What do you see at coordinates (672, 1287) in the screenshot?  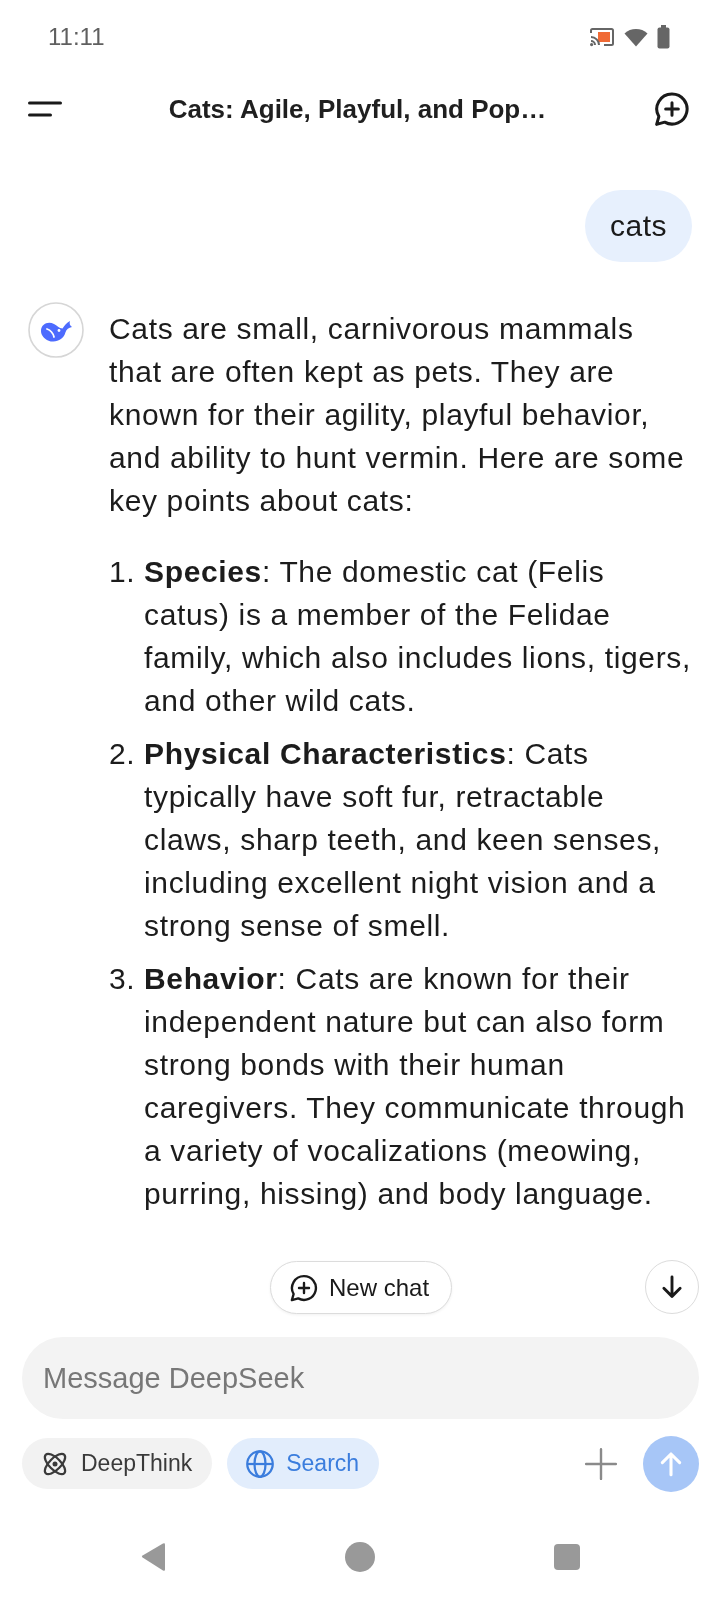 I see `scroll-down-button` at bounding box center [672, 1287].